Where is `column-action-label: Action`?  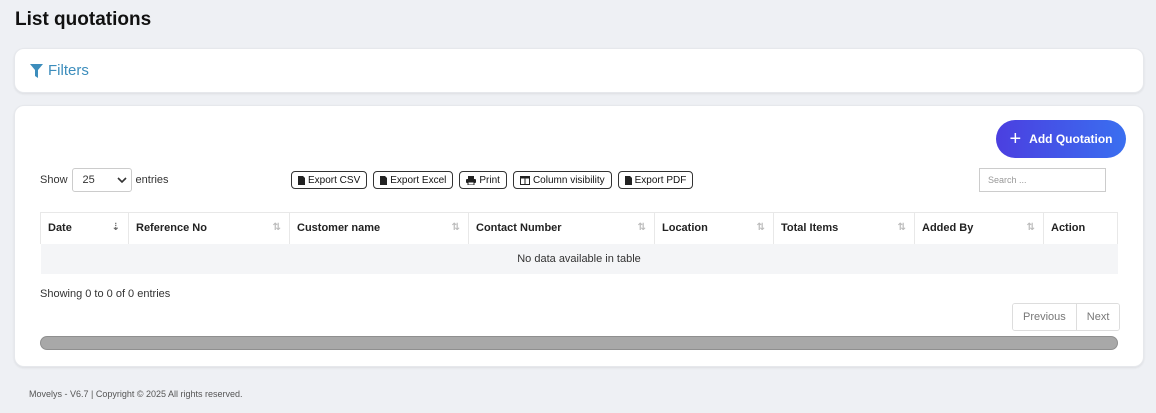
column-action-label: Action is located at coordinates (1068, 228).